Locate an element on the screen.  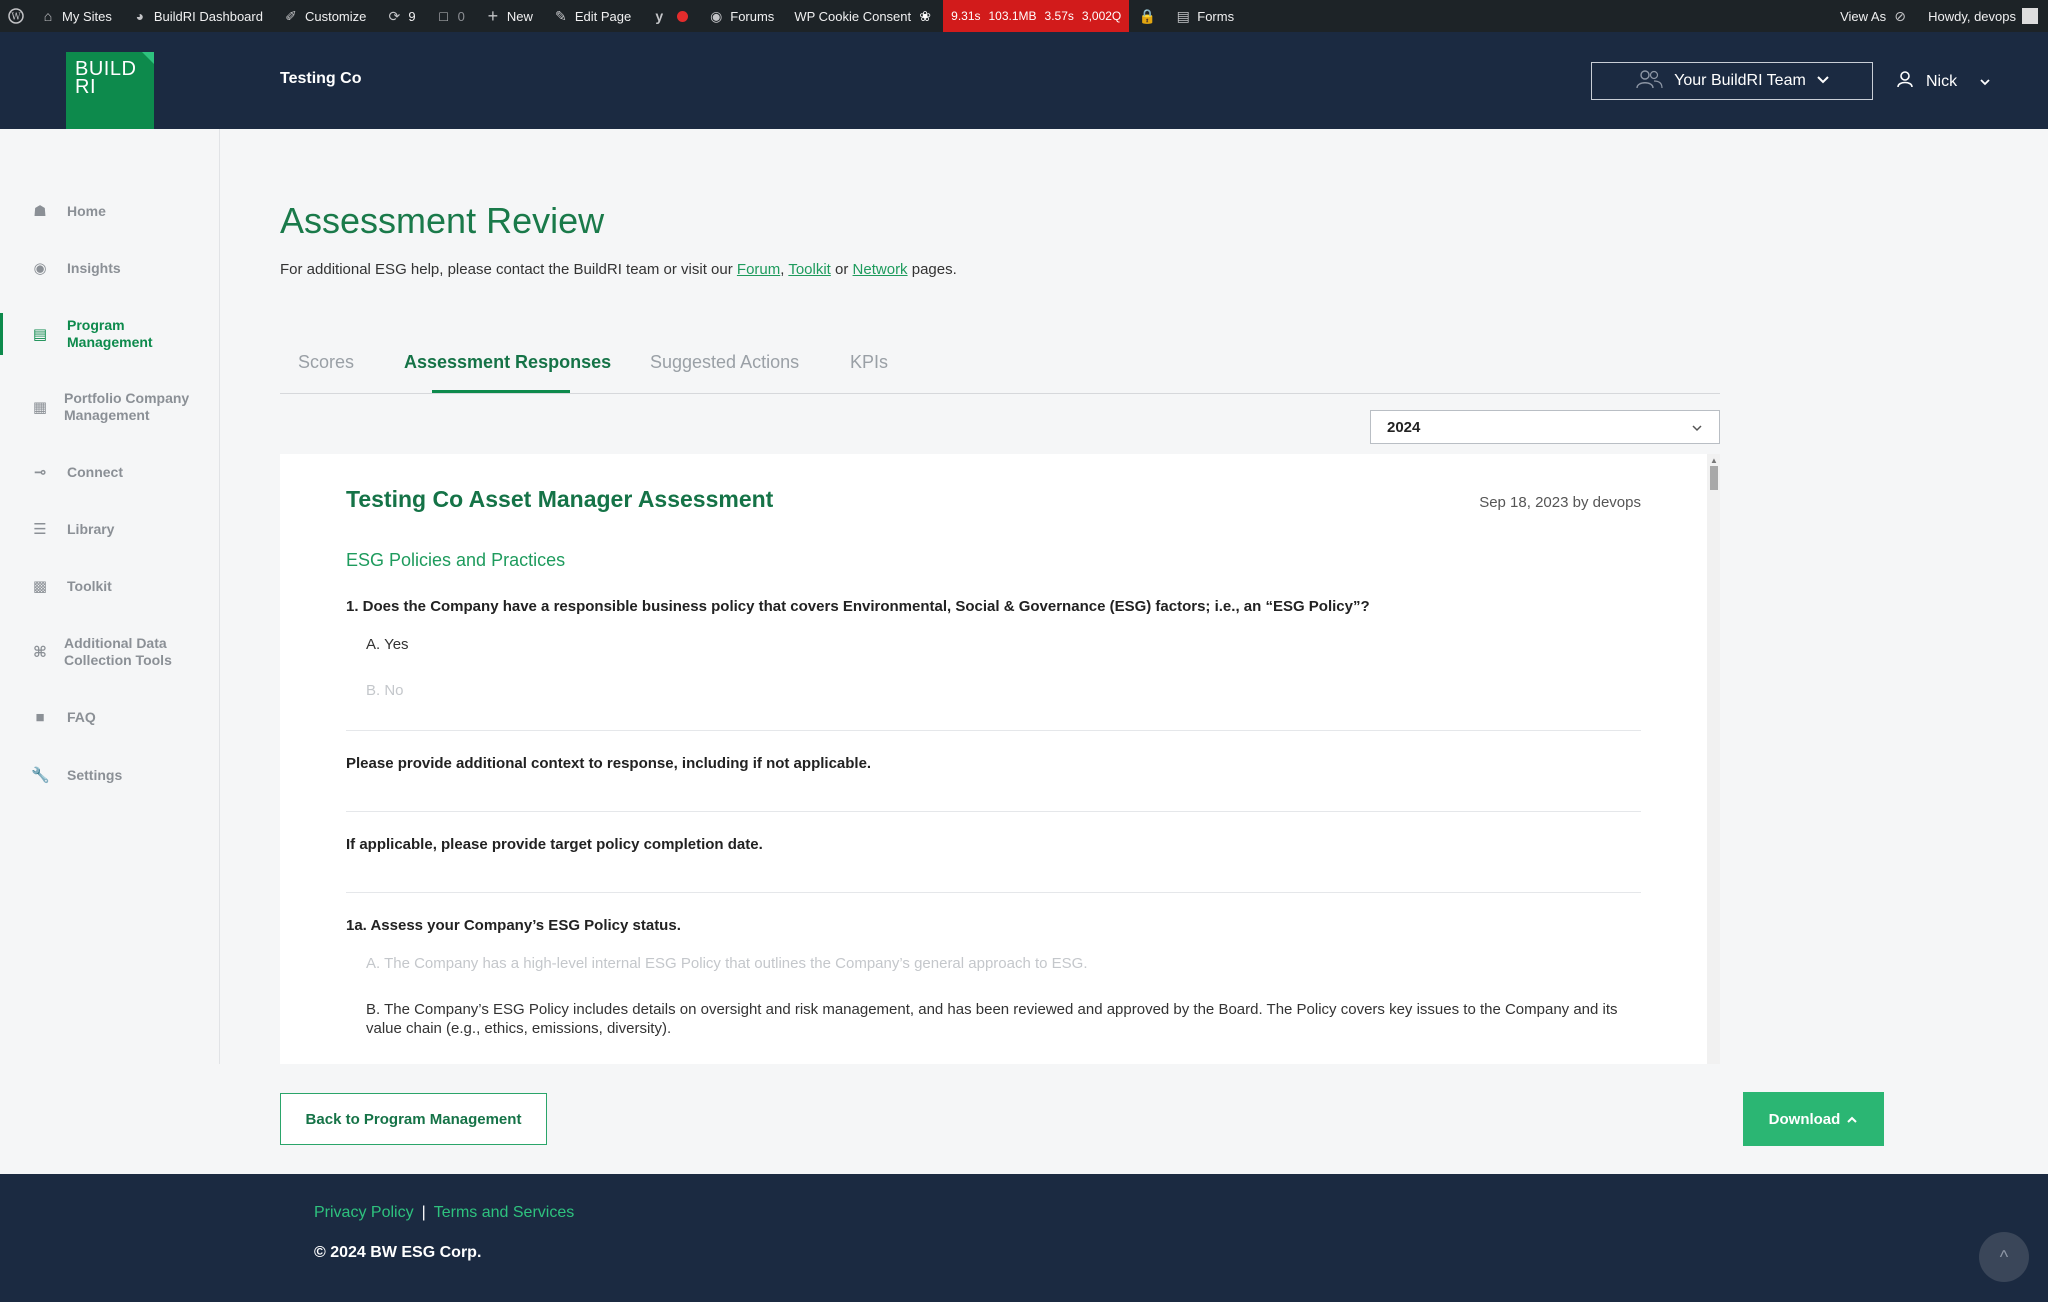
query-monitor-stats: 9.31s 103.1MB 3.57s 3,002Q is located at coordinates (1036, 16).